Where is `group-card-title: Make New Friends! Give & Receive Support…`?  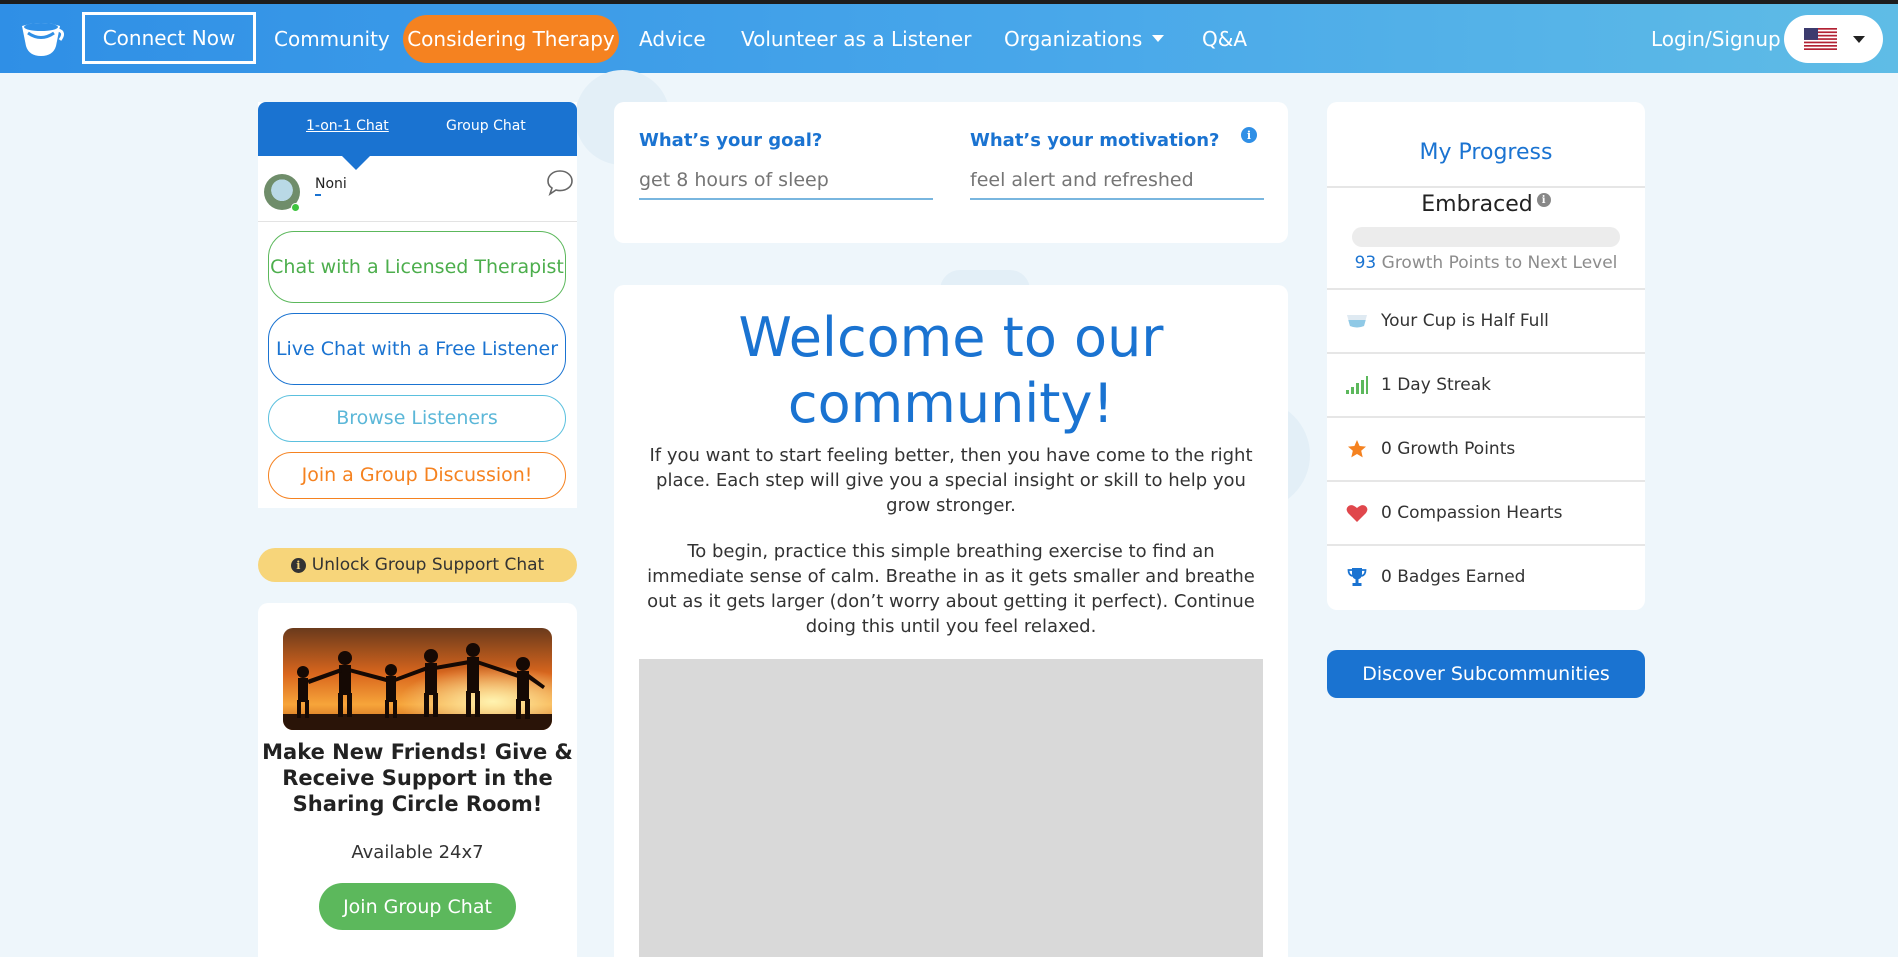
group-card-title: Make New Friends! Give & Receive Support… is located at coordinates (417, 778).